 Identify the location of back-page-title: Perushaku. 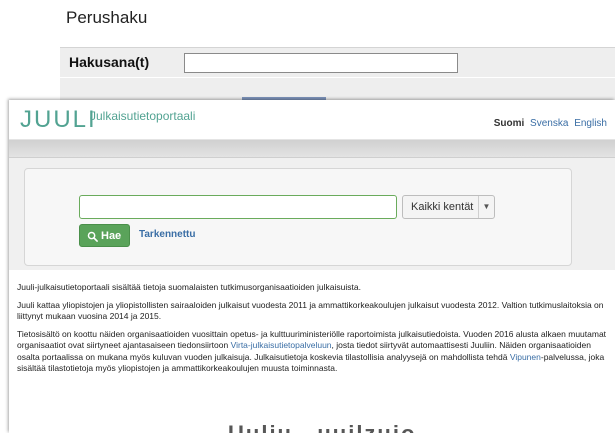
(107, 17).